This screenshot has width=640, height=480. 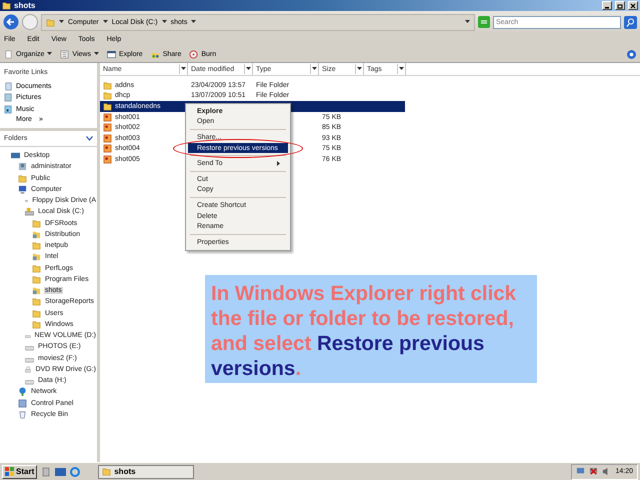 What do you see at coordinates (29, 211) in the screenshot?
I see `local-disk-icon` at bounding box center [29, 211].